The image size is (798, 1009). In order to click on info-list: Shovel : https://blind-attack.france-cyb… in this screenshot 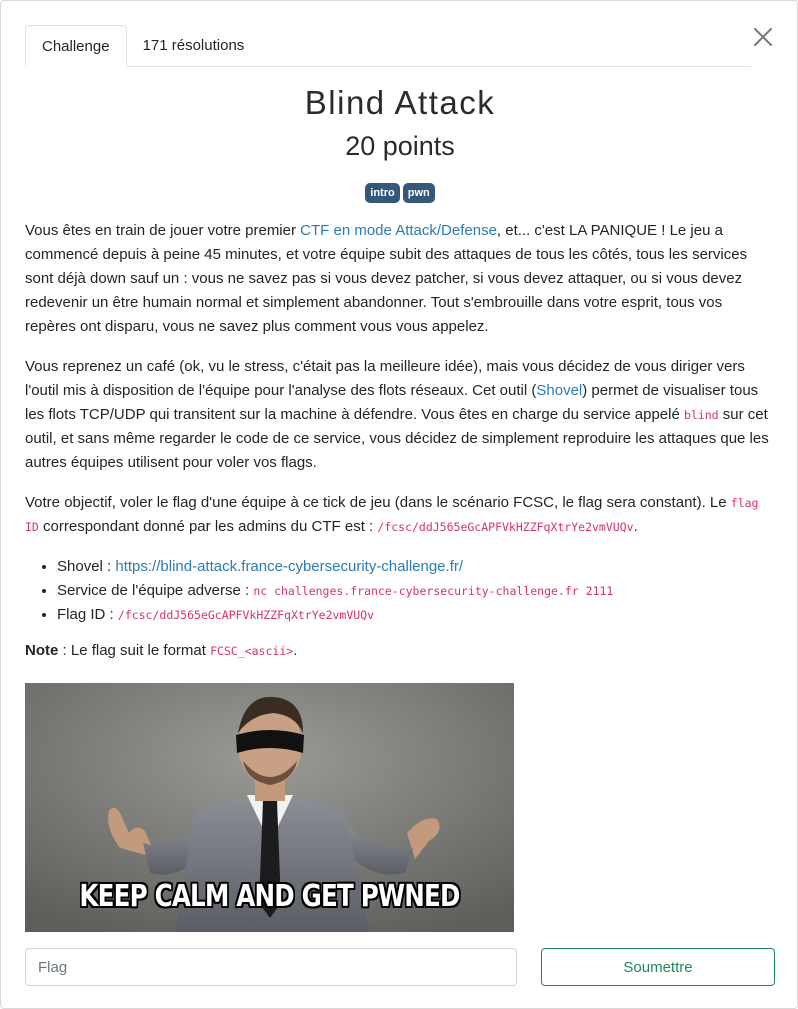, I will do `click(417, 591)`.